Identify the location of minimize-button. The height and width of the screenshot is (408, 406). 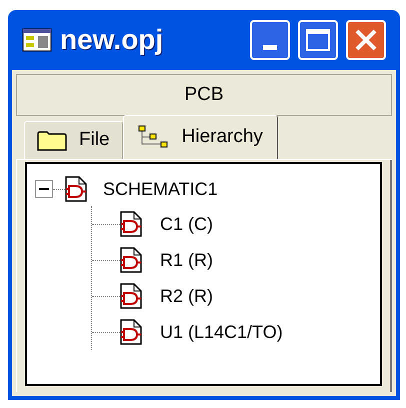
(270, 40).